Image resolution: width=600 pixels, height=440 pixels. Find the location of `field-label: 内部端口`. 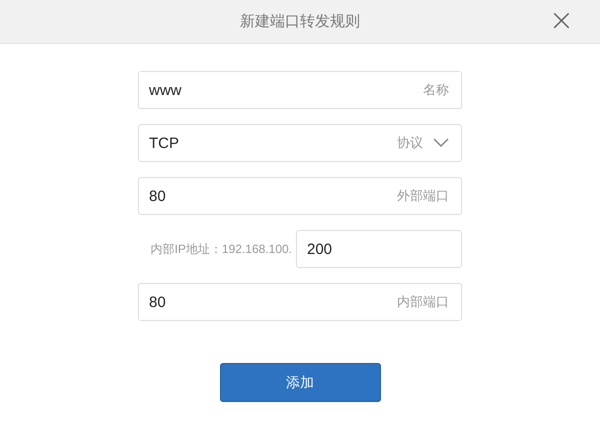

field-label: 内部端口 is located at coordinates (423, 302).